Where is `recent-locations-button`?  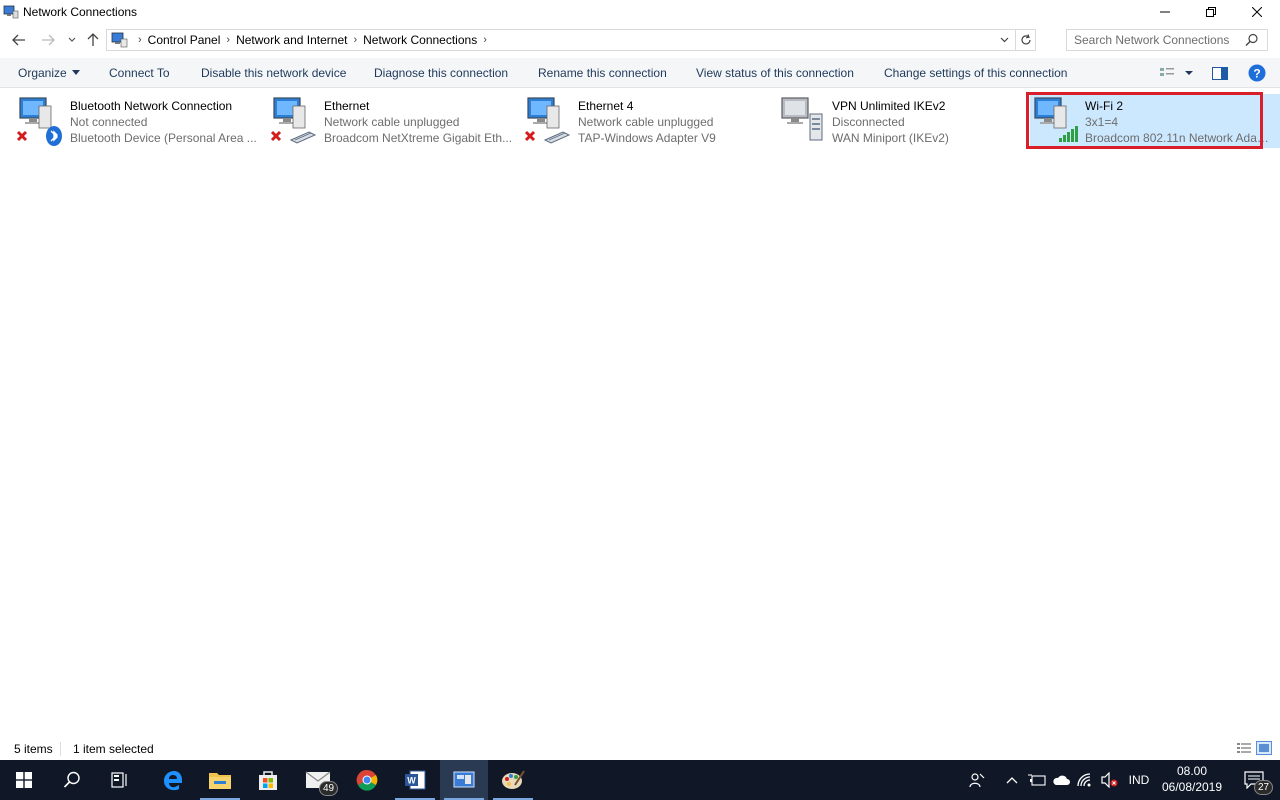
recent-locations-button is located at coordinates (72, 40).